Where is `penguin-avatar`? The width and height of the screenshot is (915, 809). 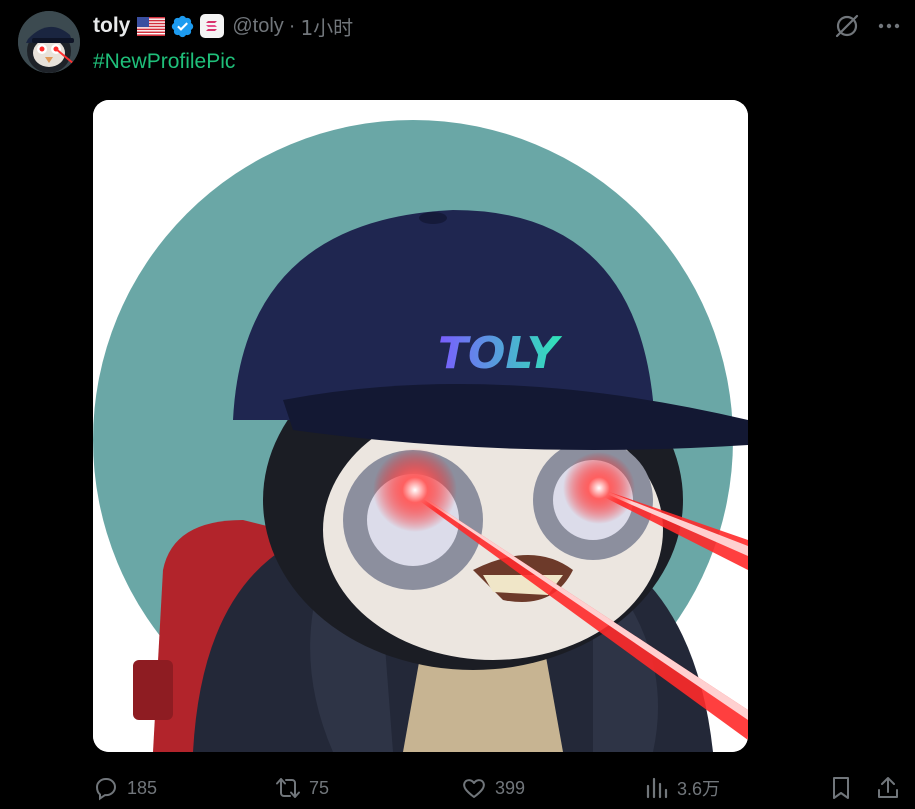 penguin-avatar is located at coordinates (49, 42).